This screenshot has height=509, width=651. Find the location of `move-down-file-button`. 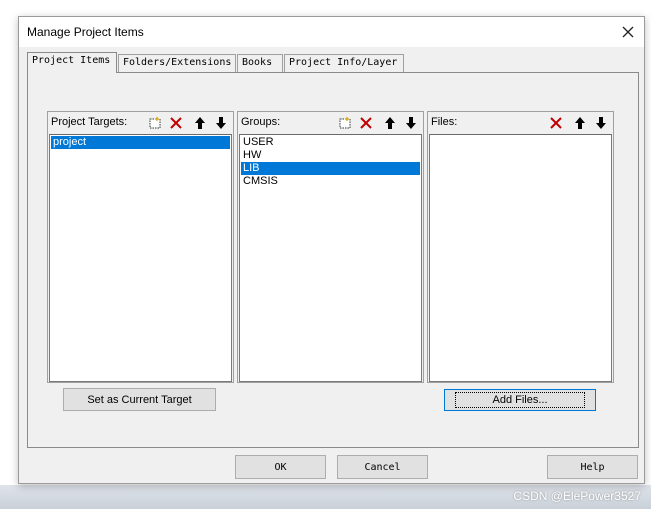

move-down-file-button is located at coordinates (601, 123).